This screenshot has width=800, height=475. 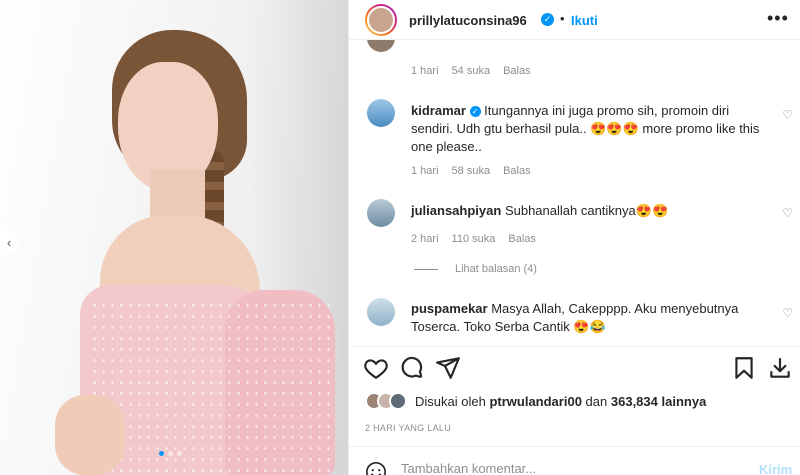 I want to click on photo-dress-sparkle, so click(x=210, y=387).